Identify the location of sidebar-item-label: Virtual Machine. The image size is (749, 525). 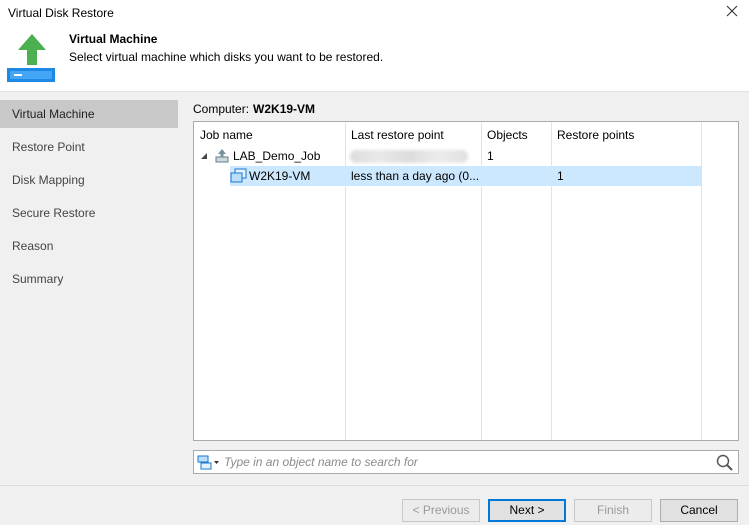
(53, 114).